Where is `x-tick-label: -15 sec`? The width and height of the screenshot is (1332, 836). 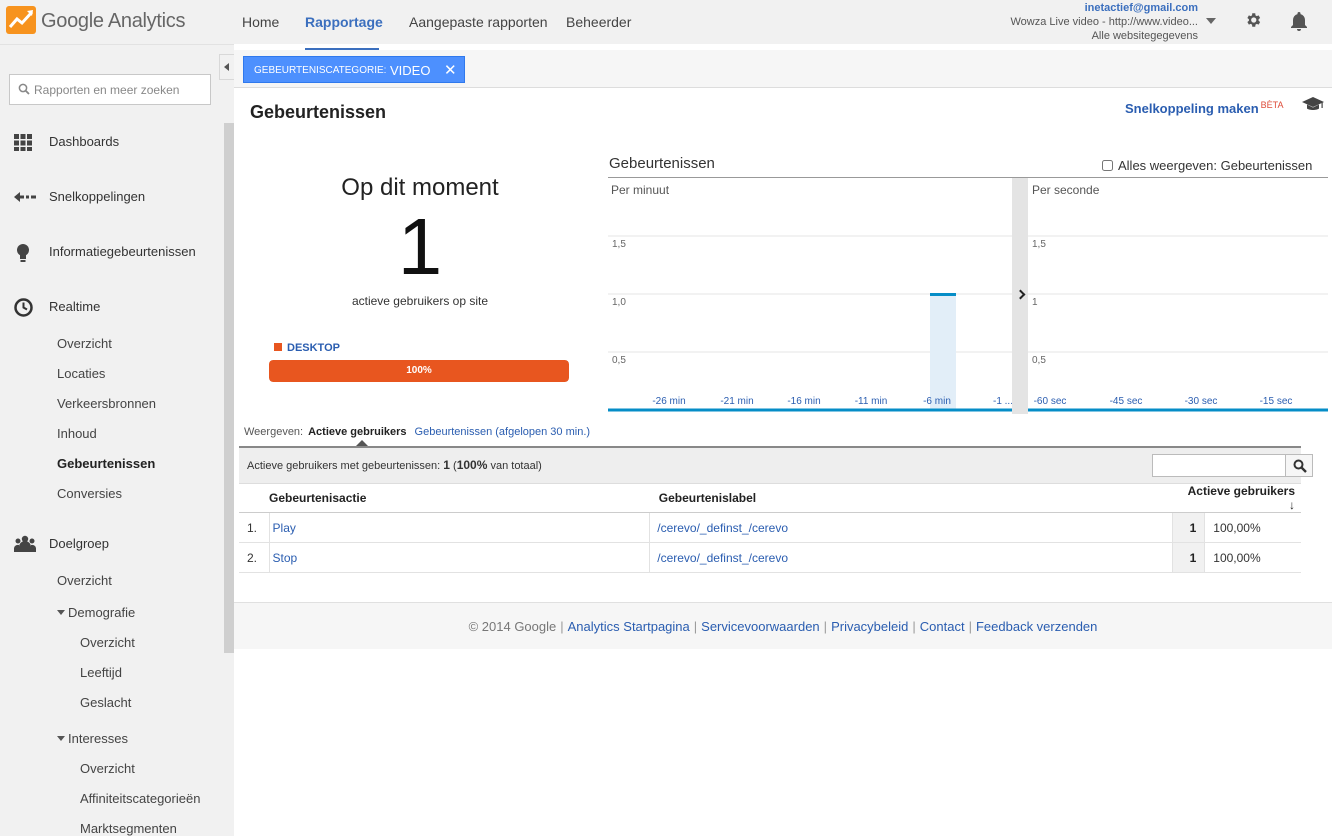
x-tick-label: -15 sec is located at coordinates (1276, 401).